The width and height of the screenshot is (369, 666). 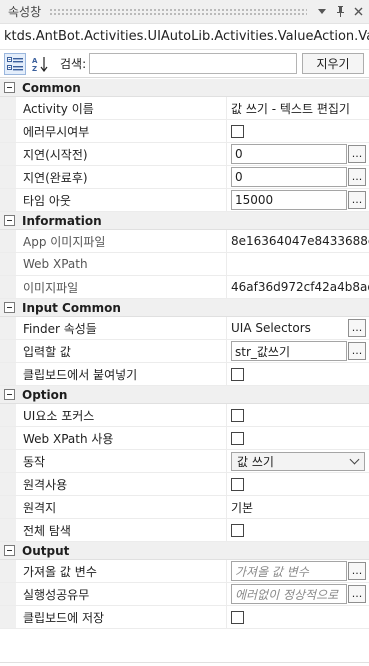 I want to click on prop-ui-focus: UI요소 포커스, so click(x=184, y=415).